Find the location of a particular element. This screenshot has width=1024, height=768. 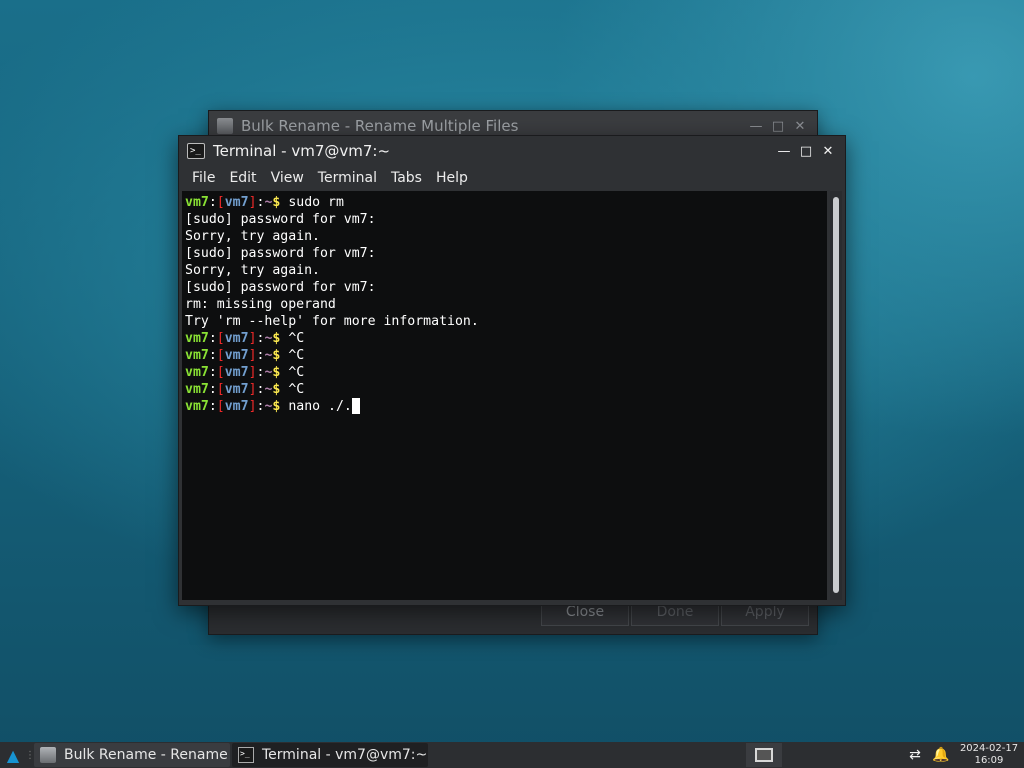

terminal-command: sudo rm is located at coordinates (316, 202).